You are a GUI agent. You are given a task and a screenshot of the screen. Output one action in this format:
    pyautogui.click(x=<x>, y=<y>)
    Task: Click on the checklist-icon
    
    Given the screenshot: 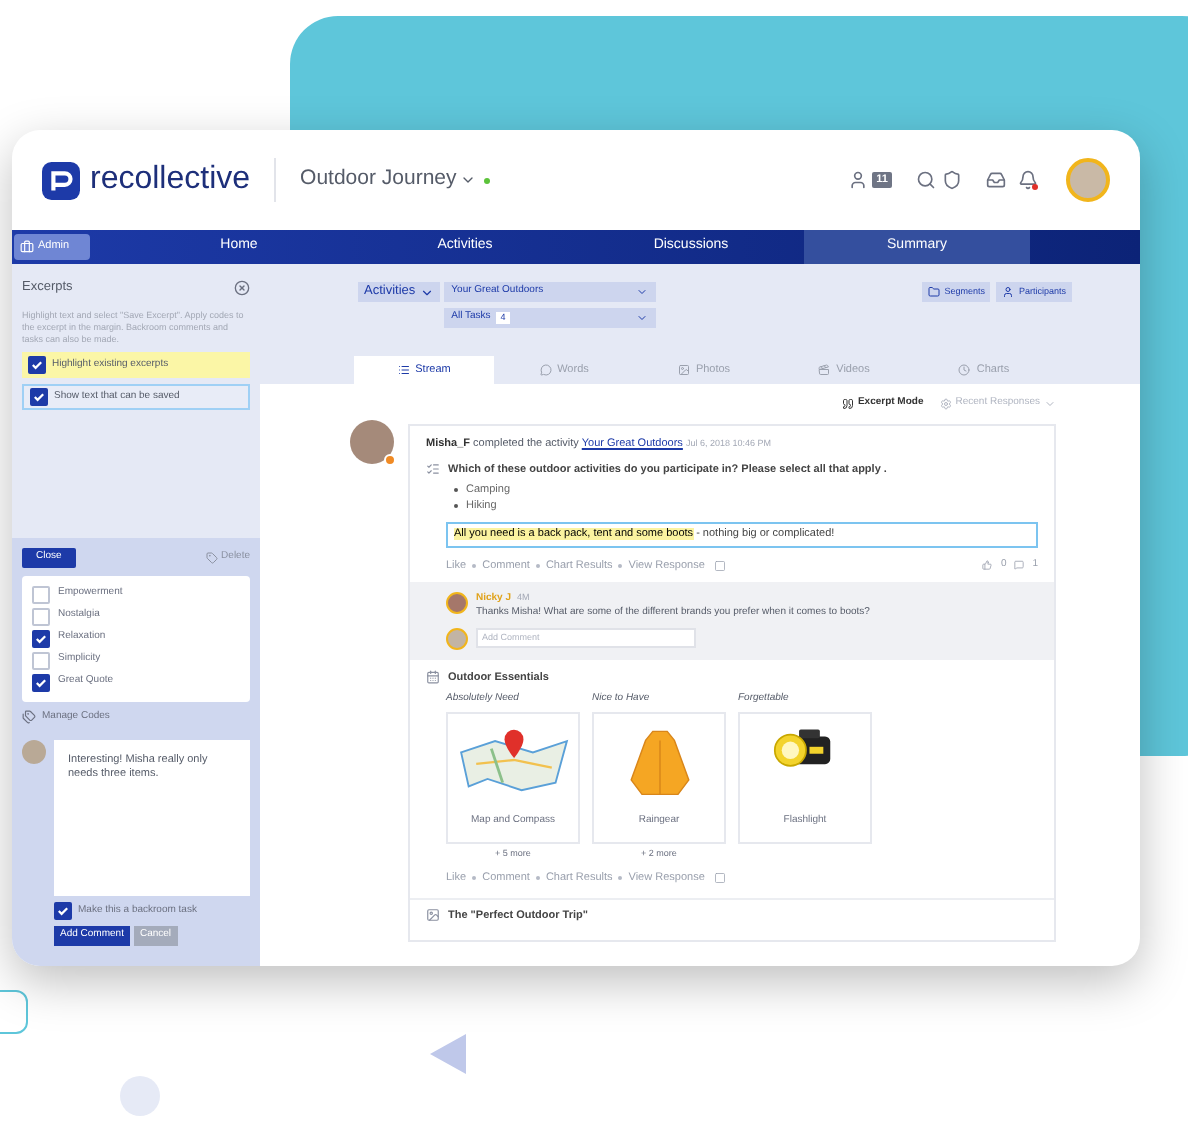 What is the action you would take?
    pyautogui.click(x=433, y=468)
    